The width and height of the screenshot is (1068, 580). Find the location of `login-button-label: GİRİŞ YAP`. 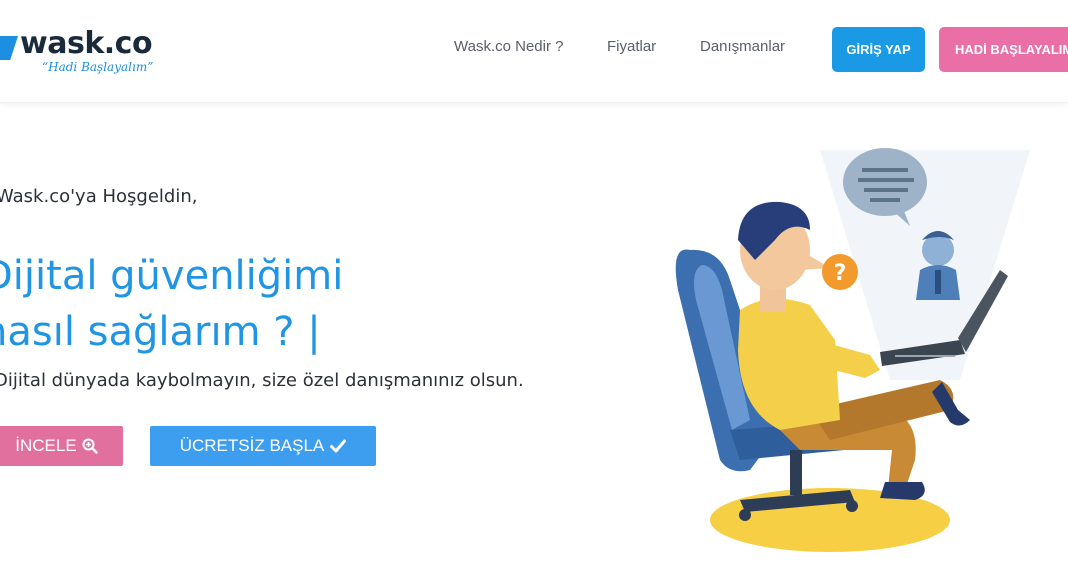

login-button-label: GİRİŞ YAP is located at coordinates (878, 49).